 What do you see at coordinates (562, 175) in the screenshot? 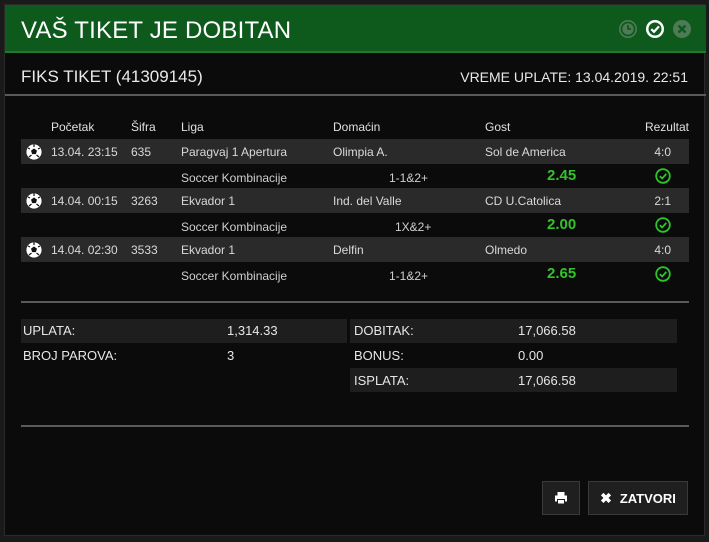
I see `bet-odd: 2.45` at bounding box center [562, 175].